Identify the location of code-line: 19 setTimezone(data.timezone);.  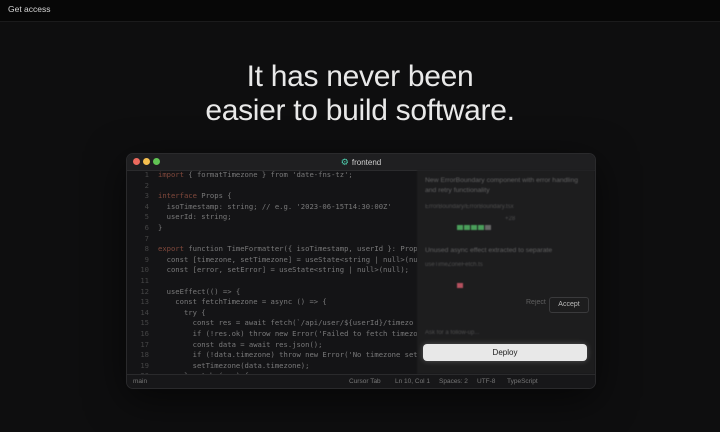
(272, 366).